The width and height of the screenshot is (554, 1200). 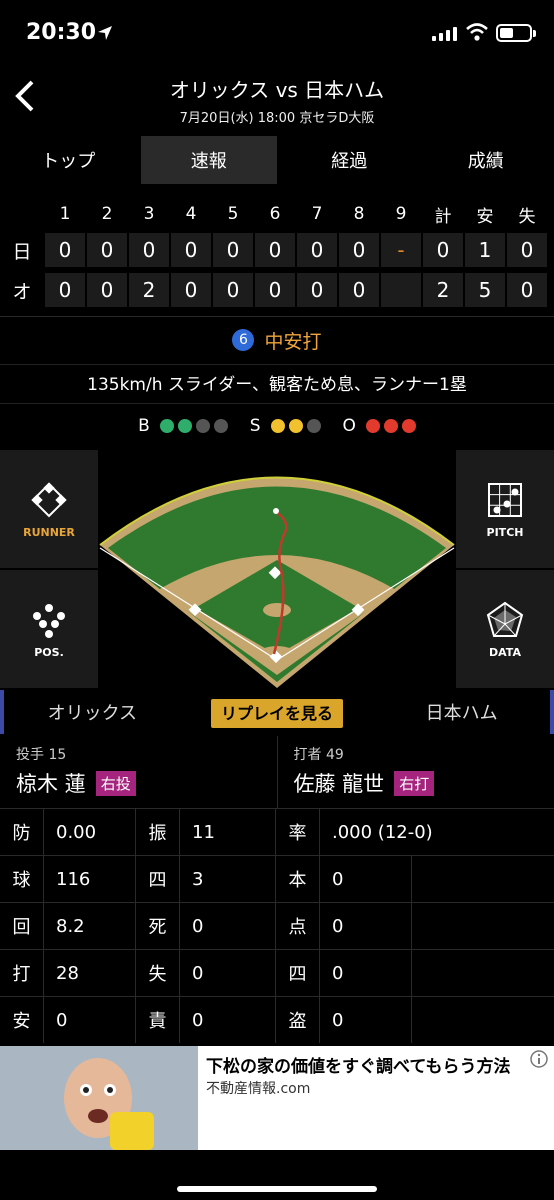 What do you see at coordinates (233, 214) in the screenshot?
I see `inning-header: 5` at bounding box center [233, 214].